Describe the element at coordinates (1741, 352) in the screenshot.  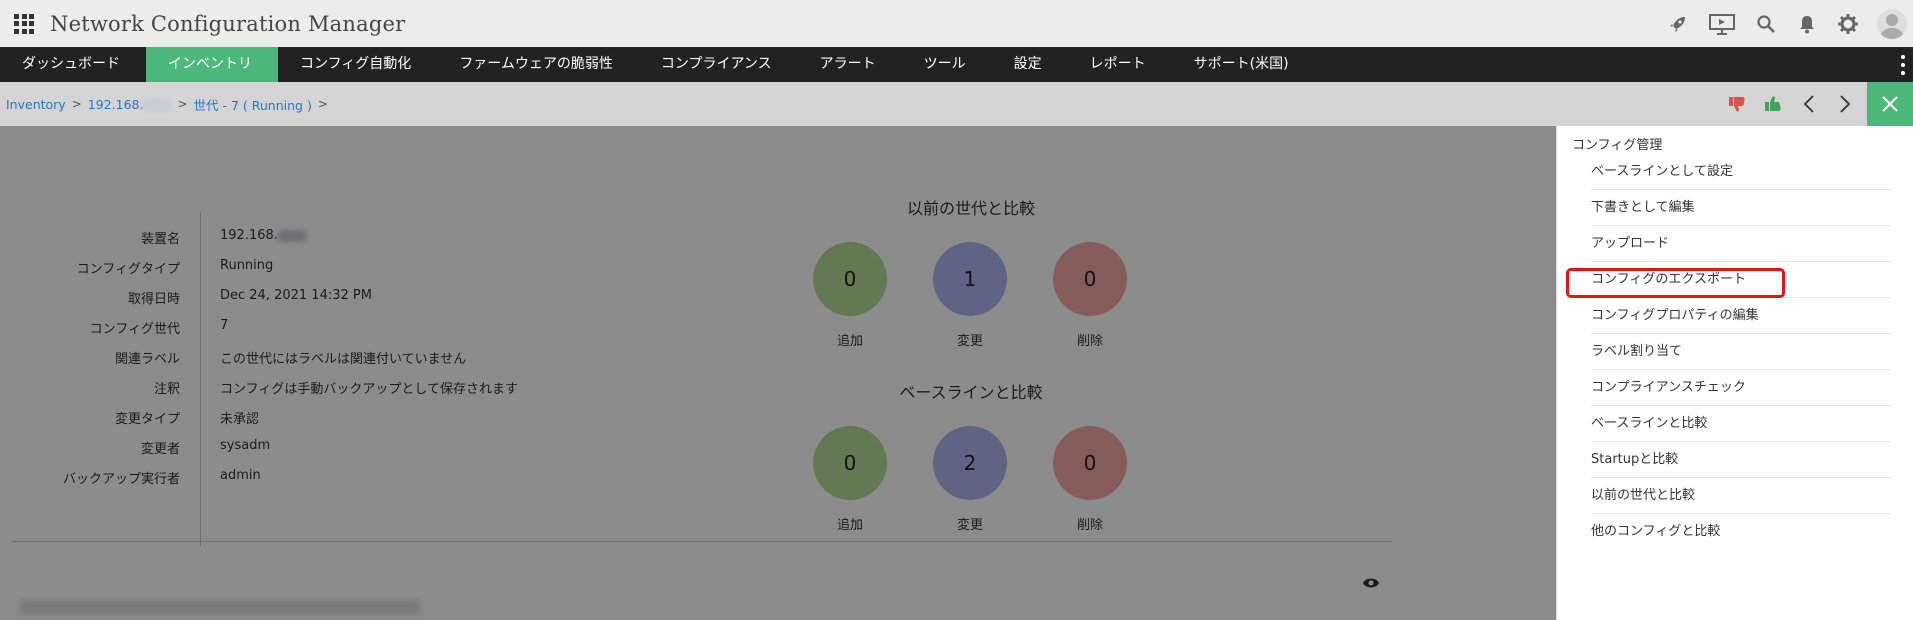
I see `menu-assign-label: ラベル割り当て` at that location.